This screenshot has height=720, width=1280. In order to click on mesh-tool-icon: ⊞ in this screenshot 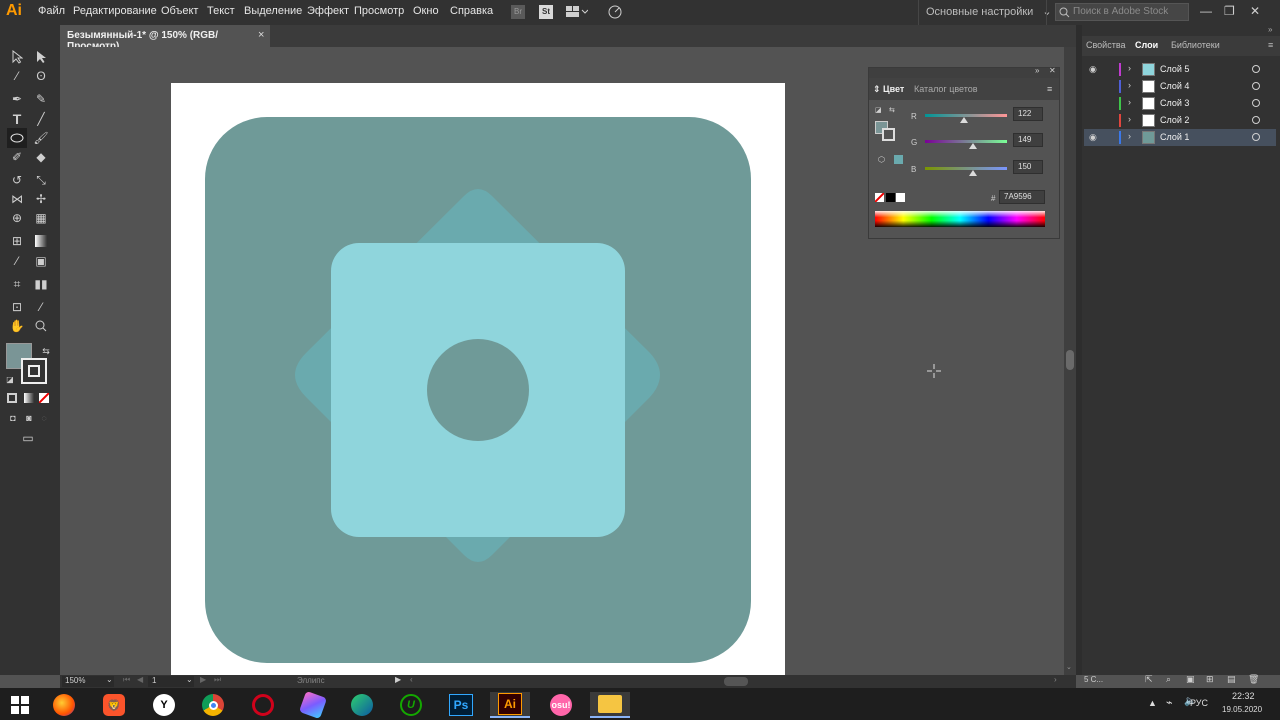, I will do `click(17, 241)`.